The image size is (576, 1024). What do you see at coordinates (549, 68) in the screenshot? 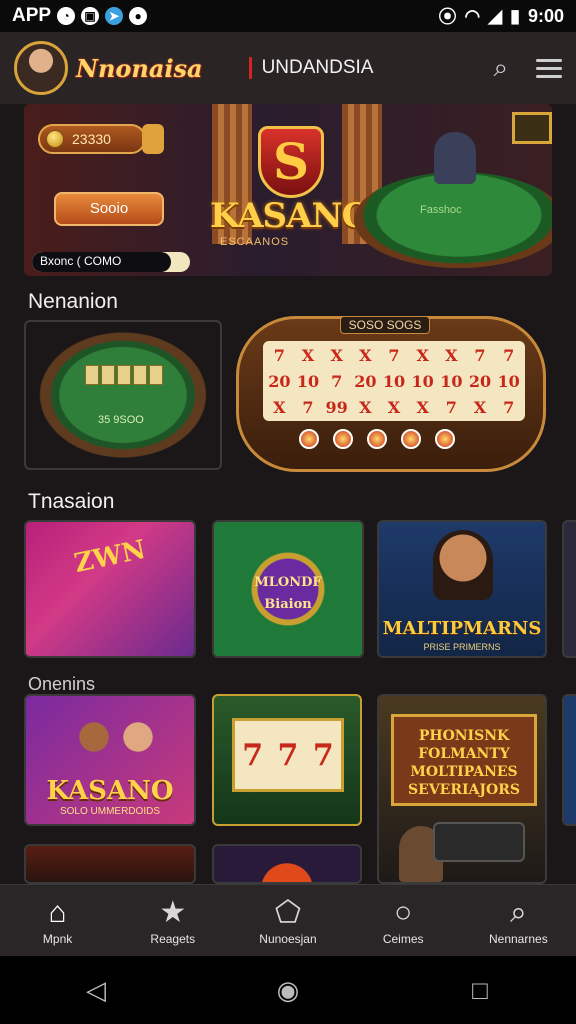
I see `menu-icon` at bounding box center [549, 68].